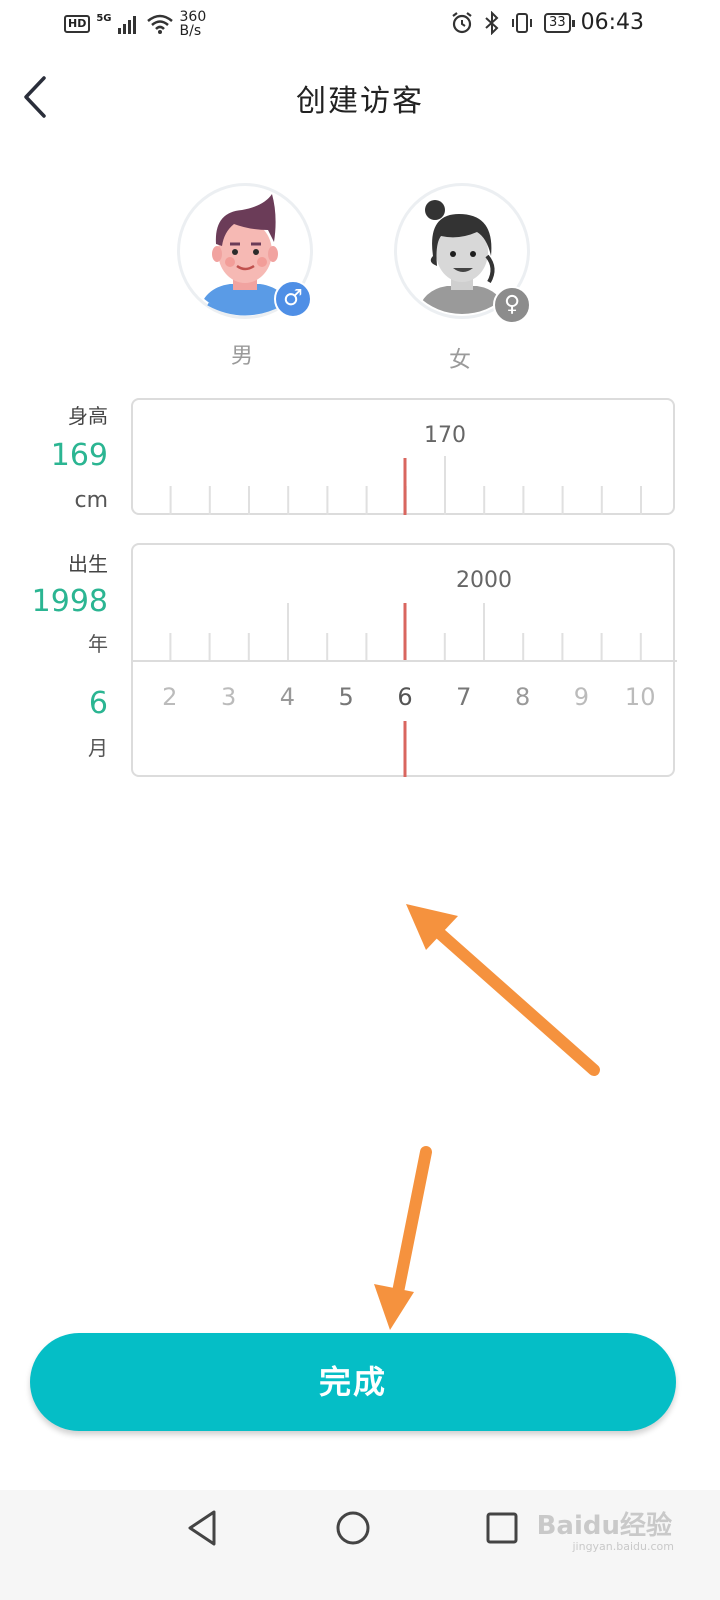 This screenshot has width=720, height=1600. Describe the element at coordinates (403, 1238) in the screenshot. I see `arrow-lower-icon` at that location.